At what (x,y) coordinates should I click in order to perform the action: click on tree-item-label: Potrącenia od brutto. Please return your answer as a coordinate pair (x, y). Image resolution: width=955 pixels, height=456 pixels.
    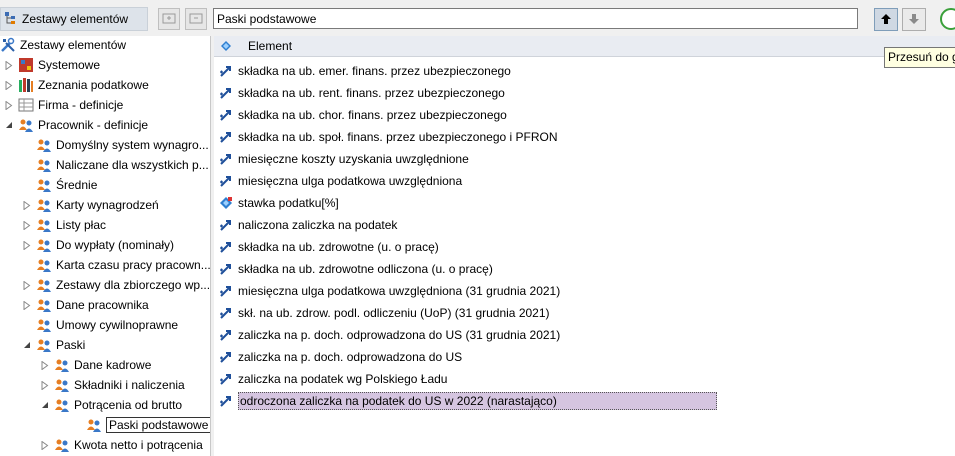
    Looking at the image, I should click on (128, 405).